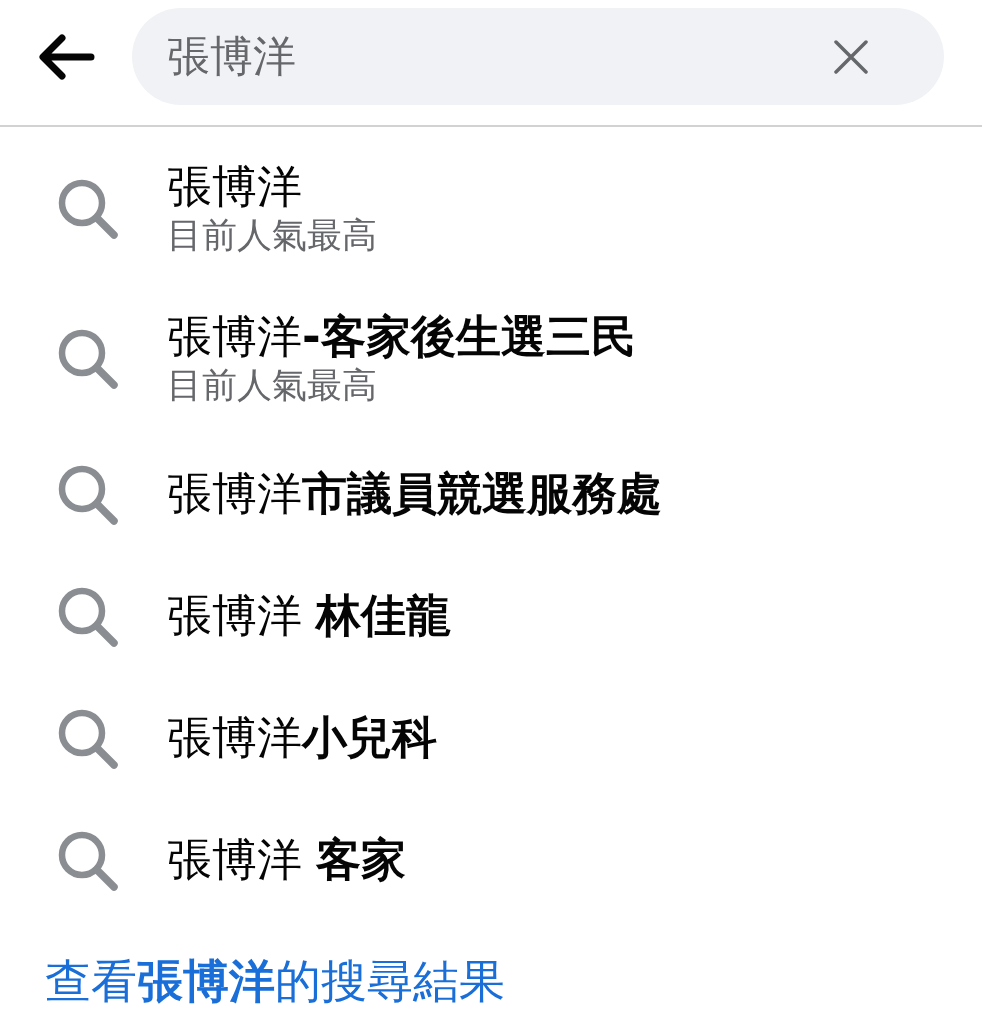 This screenshot has width=982, height=1024. What do you see at coordinates (275, 981) in the screenshot?
I see `see-results-link: 查看張博洋的搜尋結果` at bounding box center [275, 981].